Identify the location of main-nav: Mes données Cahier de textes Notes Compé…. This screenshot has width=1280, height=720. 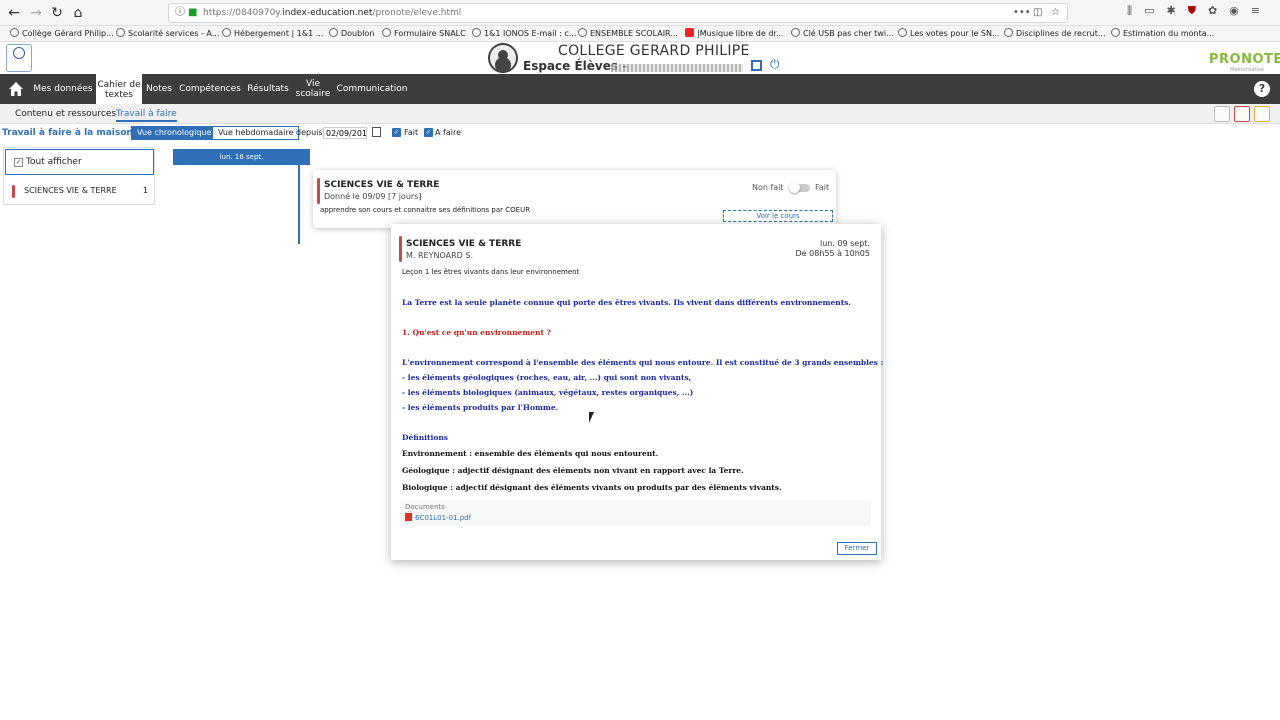
(640, 89).